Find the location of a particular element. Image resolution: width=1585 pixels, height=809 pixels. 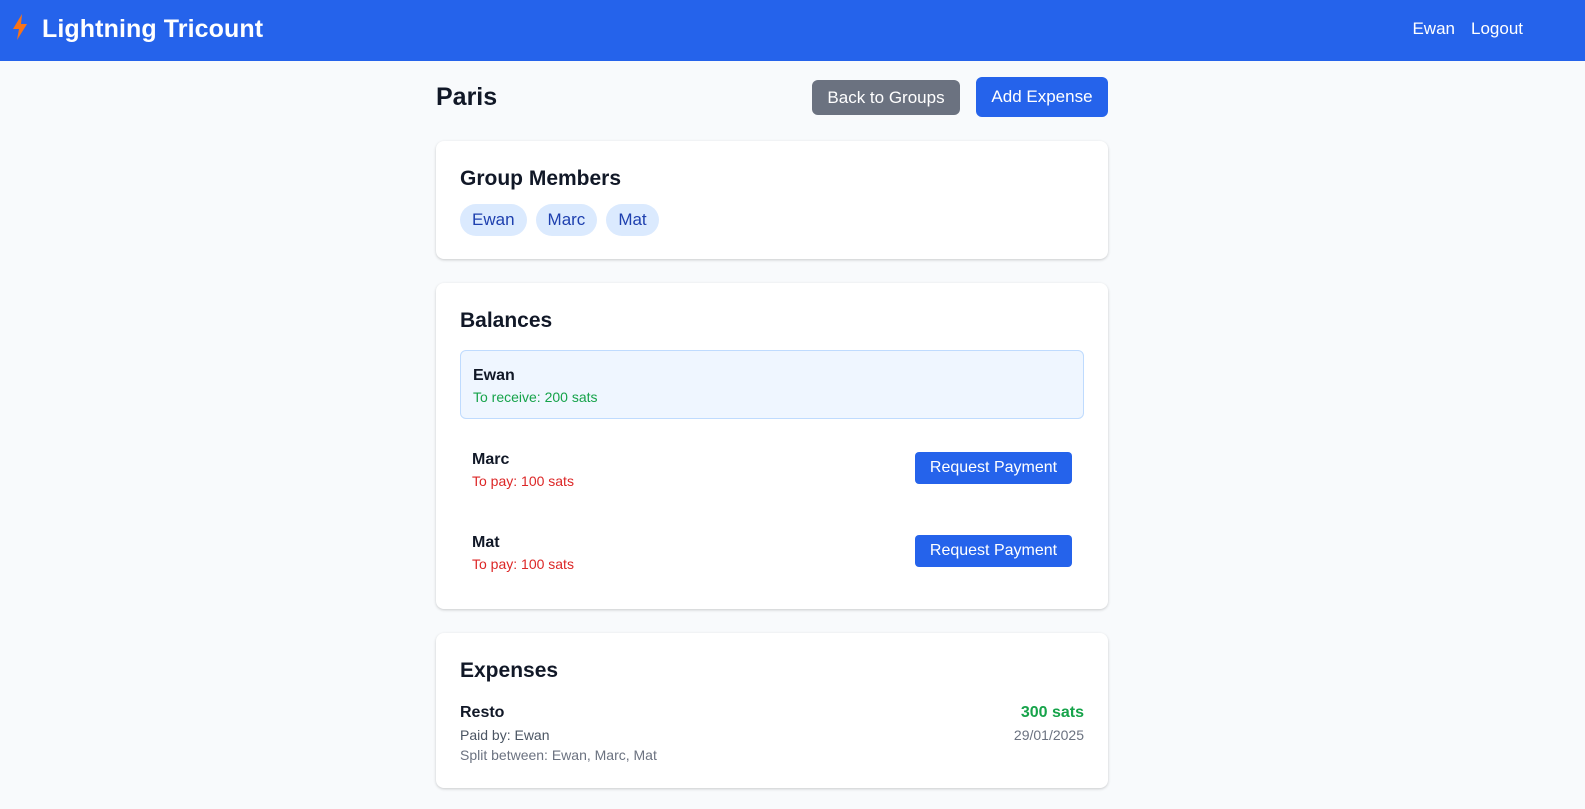

member-chip: Marc is located at coordinates (566, 220).